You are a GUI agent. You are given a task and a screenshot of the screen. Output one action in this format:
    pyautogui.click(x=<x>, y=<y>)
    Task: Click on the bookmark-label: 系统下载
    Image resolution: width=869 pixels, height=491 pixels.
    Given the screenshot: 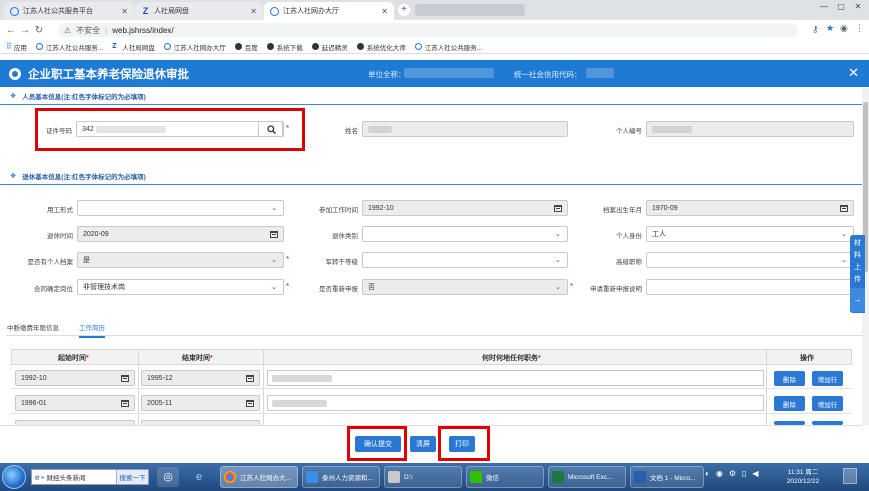 What is the action you would take?
    pyautogui.click(x=289, y=48)
    